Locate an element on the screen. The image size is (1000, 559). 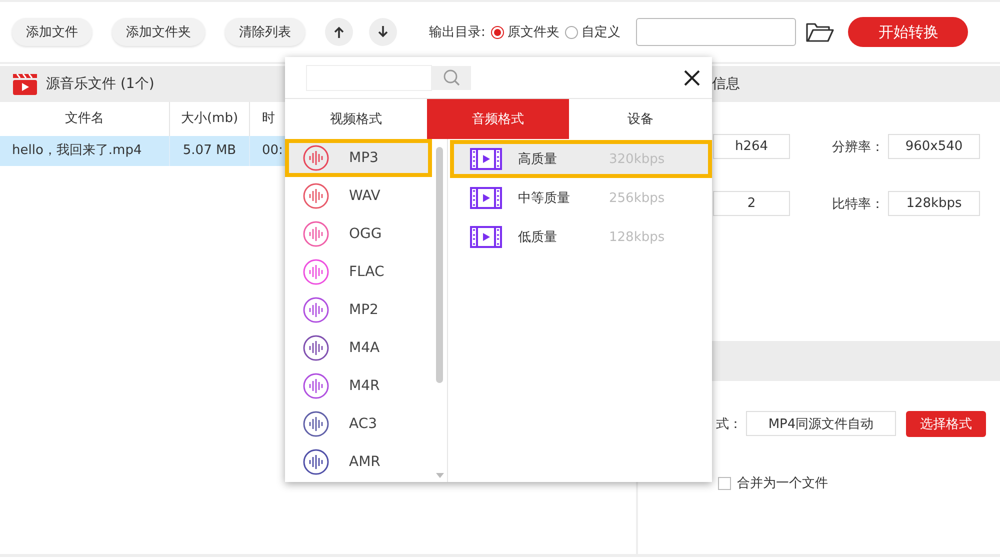
radio-label: 原文件夹 is located at coordinates (533, 32).